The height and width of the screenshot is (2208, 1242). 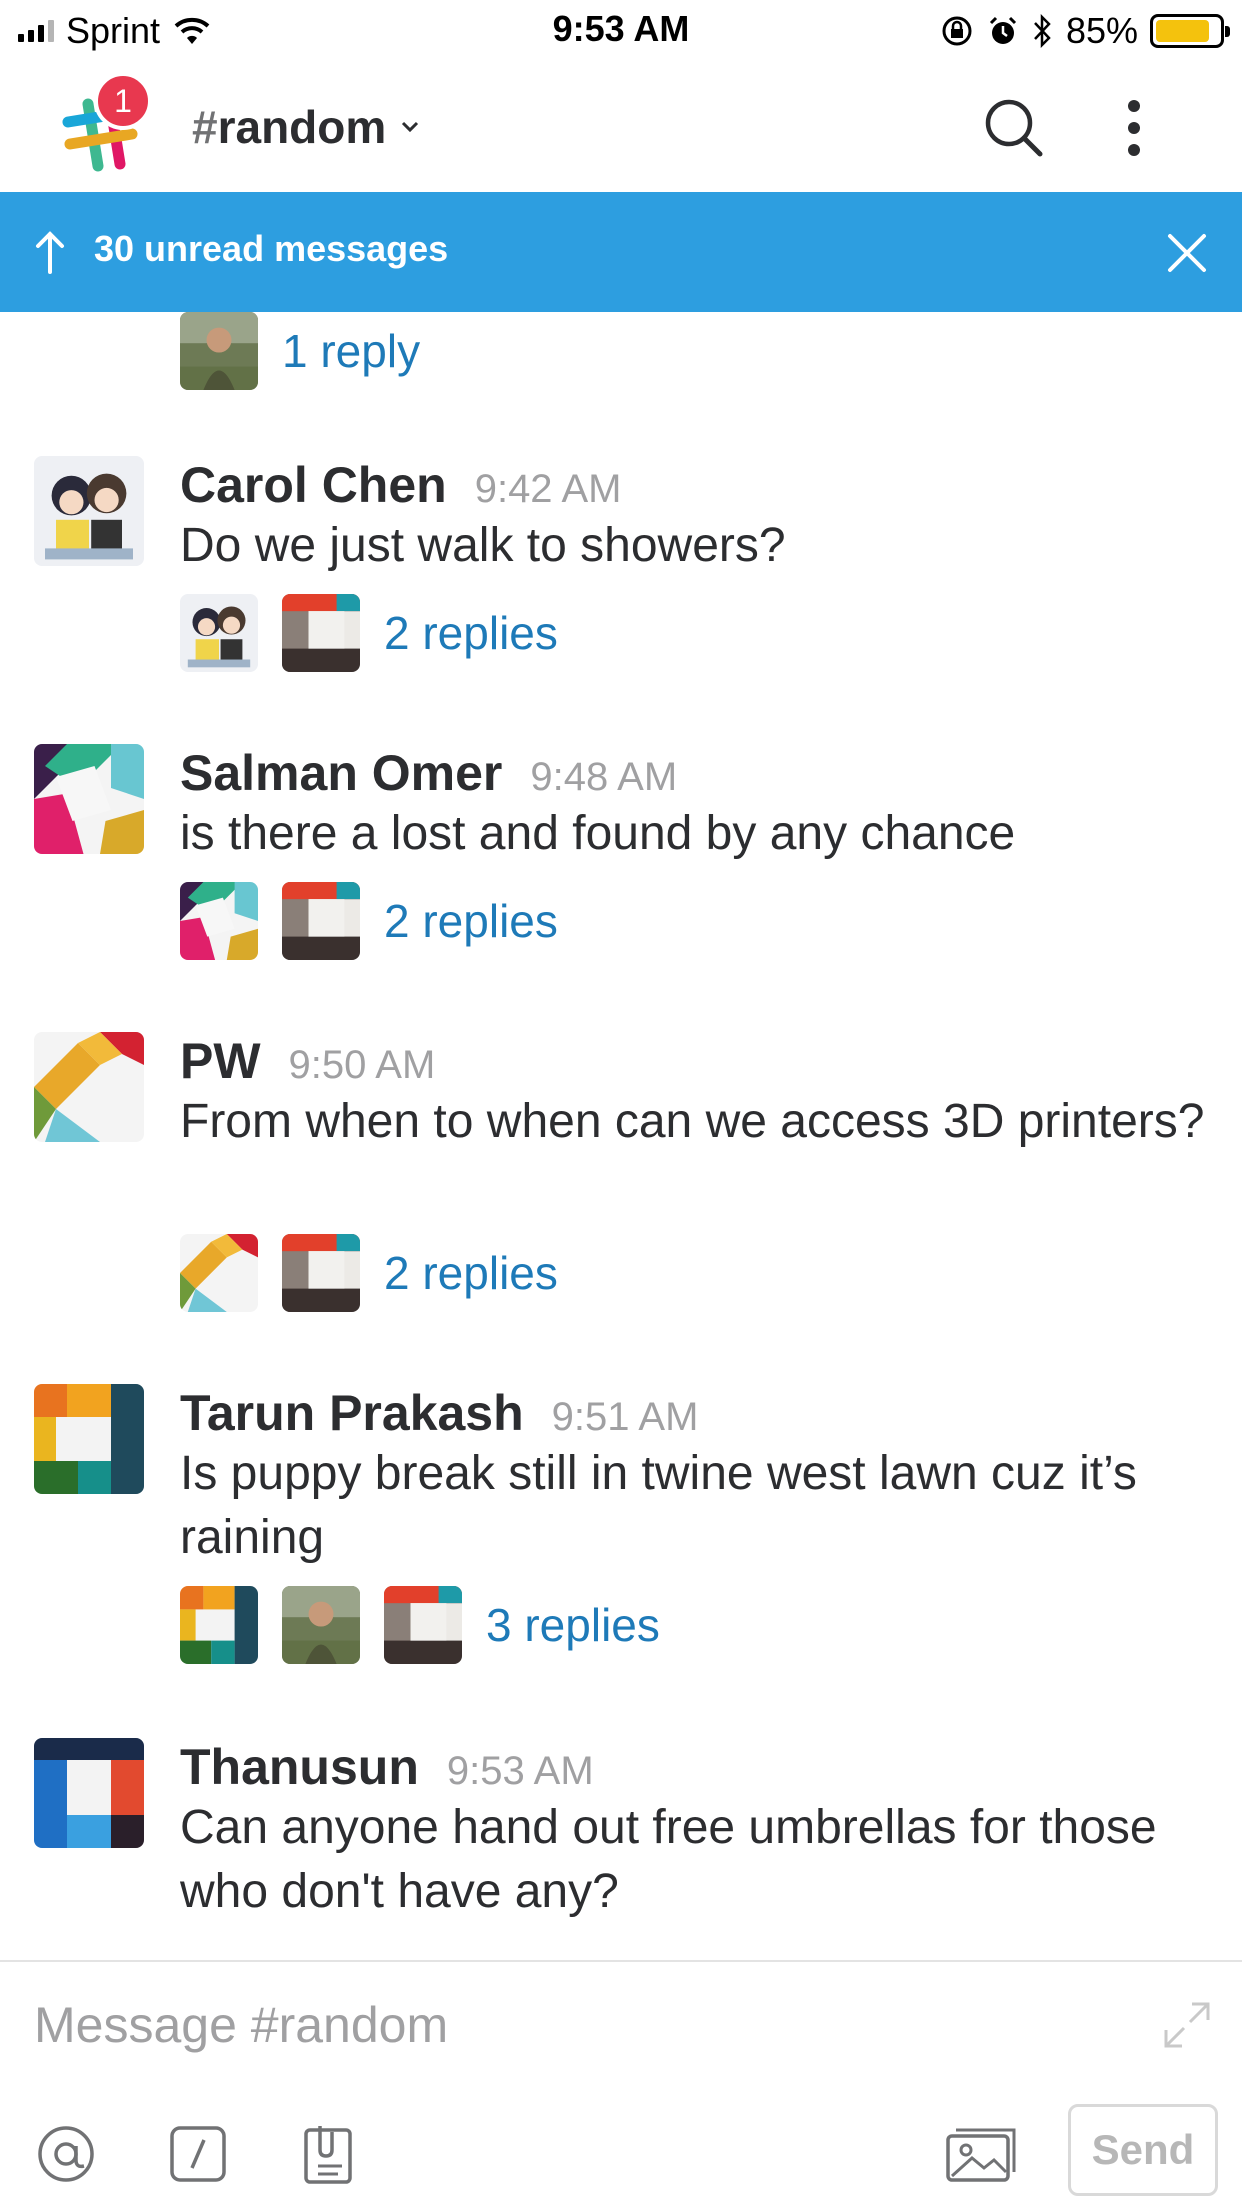 I want to click on thread-replies-row: 1 reply, so click(x=300, y=351).